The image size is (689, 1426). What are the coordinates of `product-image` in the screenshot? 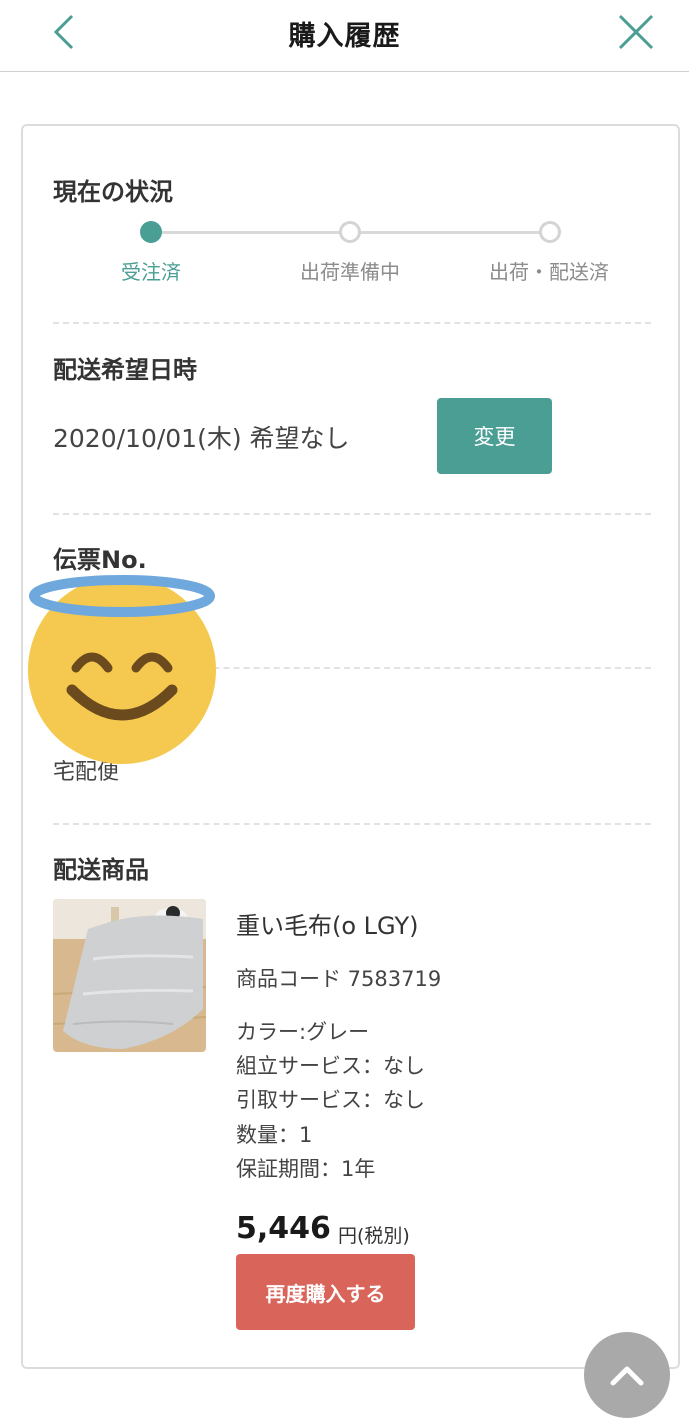 It's located at (129, 975).